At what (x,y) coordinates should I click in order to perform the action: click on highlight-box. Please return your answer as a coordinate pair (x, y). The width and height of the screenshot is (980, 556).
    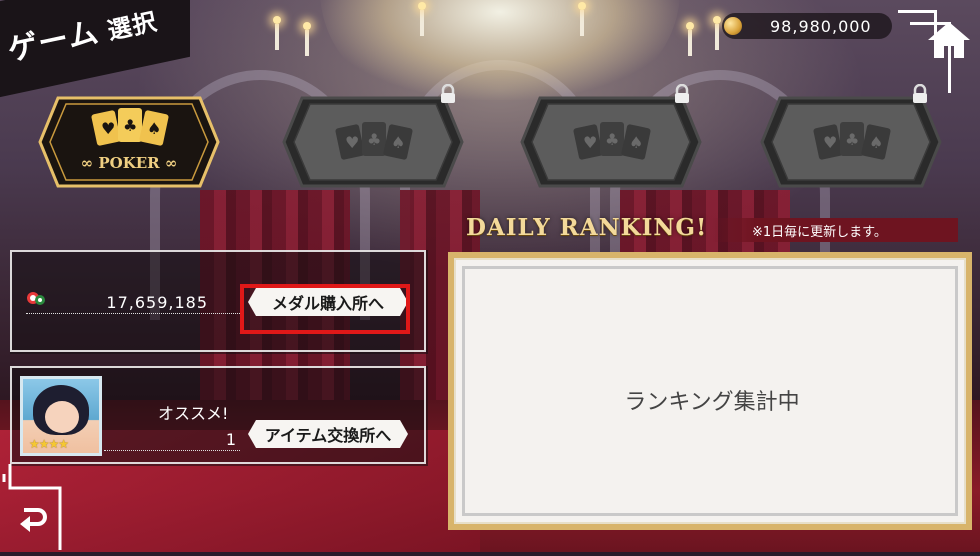
    Looking at the image, I should click on (325, 309).